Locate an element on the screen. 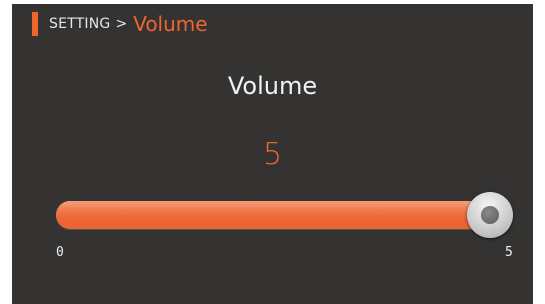 This screenshot has height=304, width=545. volume-slider is located at coordinates (284, 215).